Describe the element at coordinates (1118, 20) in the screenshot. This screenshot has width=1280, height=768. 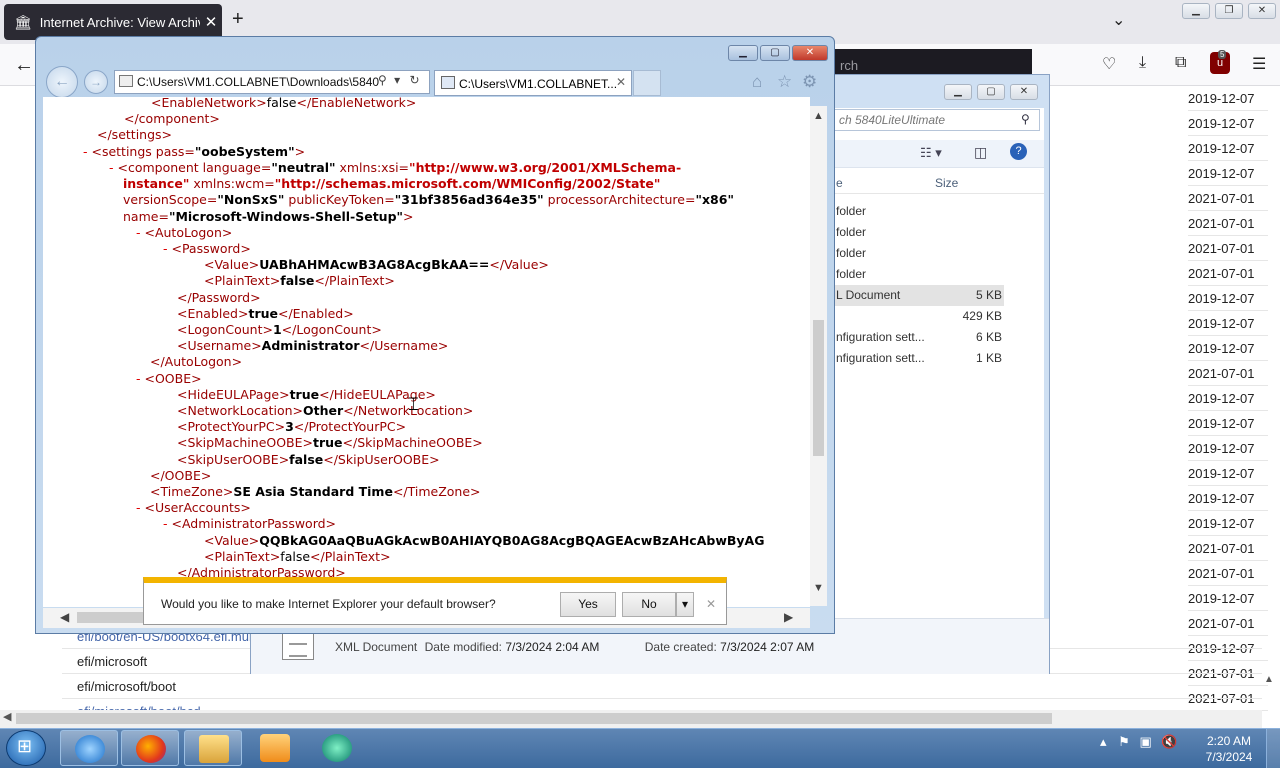
I see `chevron-down-icon: ⌄` at that location.